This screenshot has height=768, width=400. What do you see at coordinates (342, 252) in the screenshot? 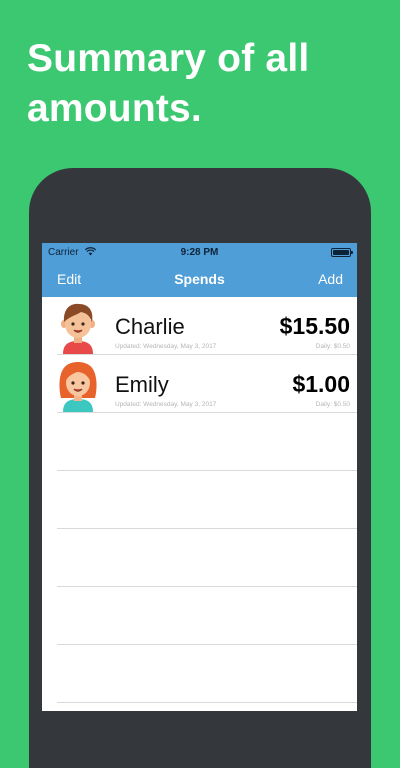
I see `battery-icon` at bounding box center [342, 252].